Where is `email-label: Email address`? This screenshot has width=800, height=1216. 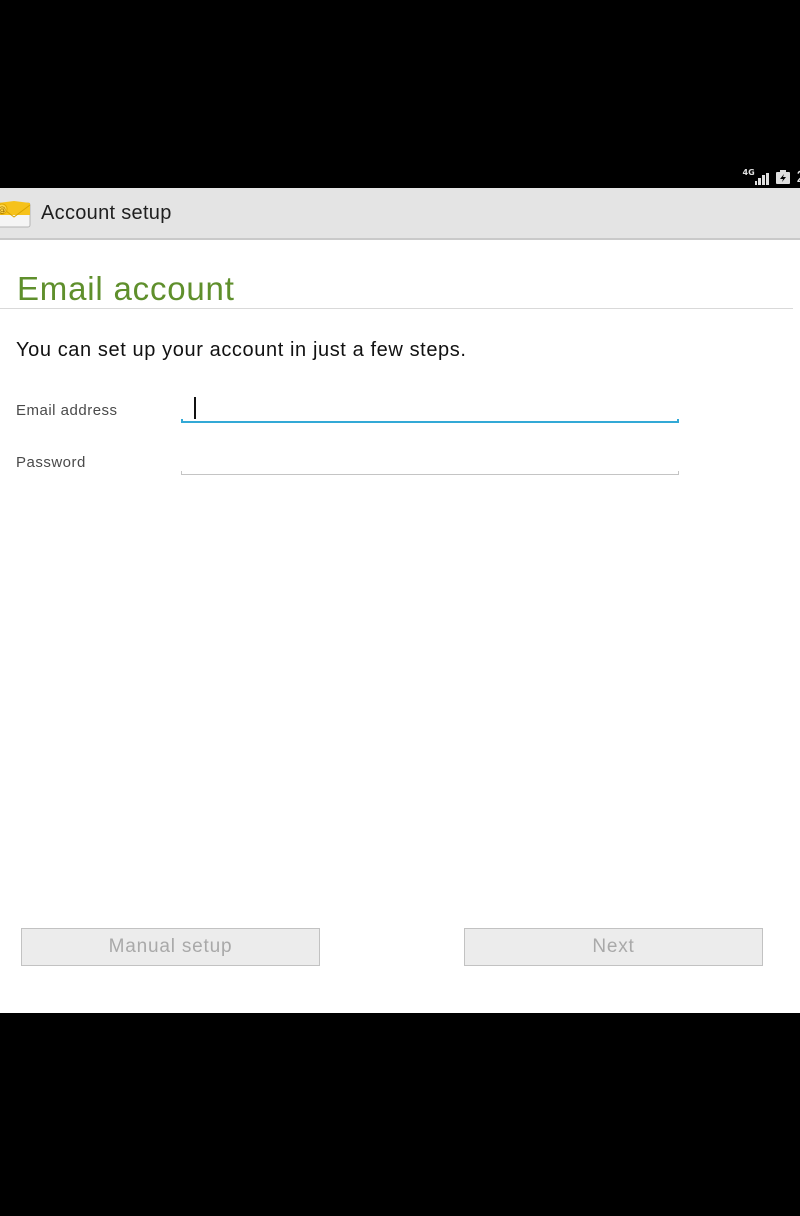
email-label: Email address is located at coordinates (67, 410).